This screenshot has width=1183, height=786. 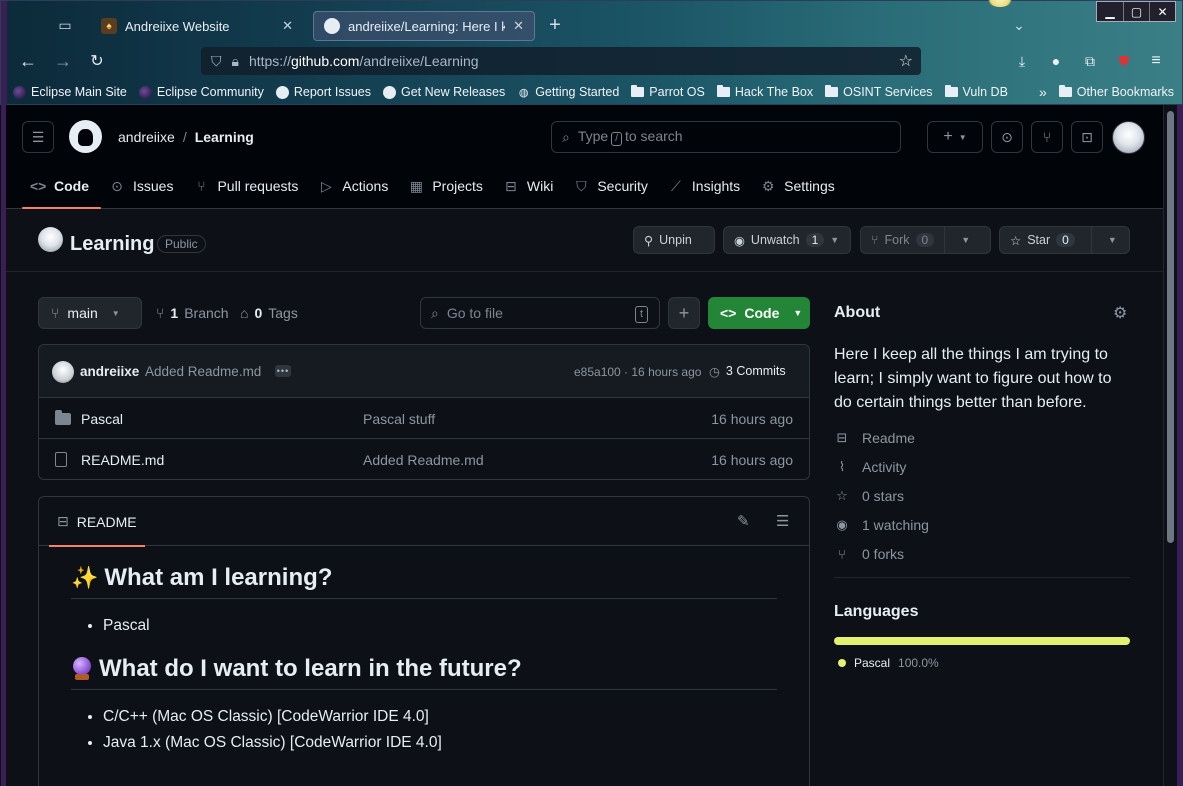 I want to click on edit-pencil-icon: ✎, so click(x=743, y=521).